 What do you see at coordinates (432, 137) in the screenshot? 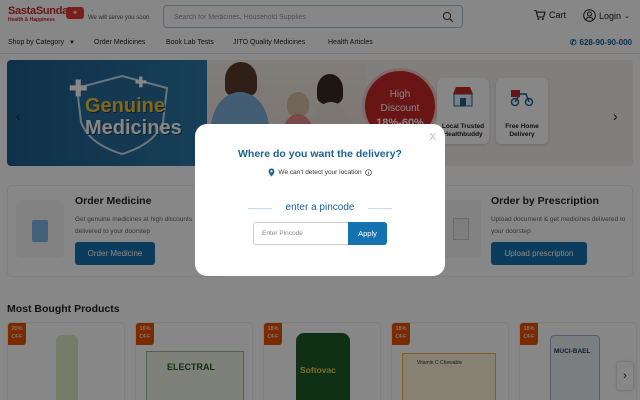
I see `close-icon: X` at bounding box center [432, 137].